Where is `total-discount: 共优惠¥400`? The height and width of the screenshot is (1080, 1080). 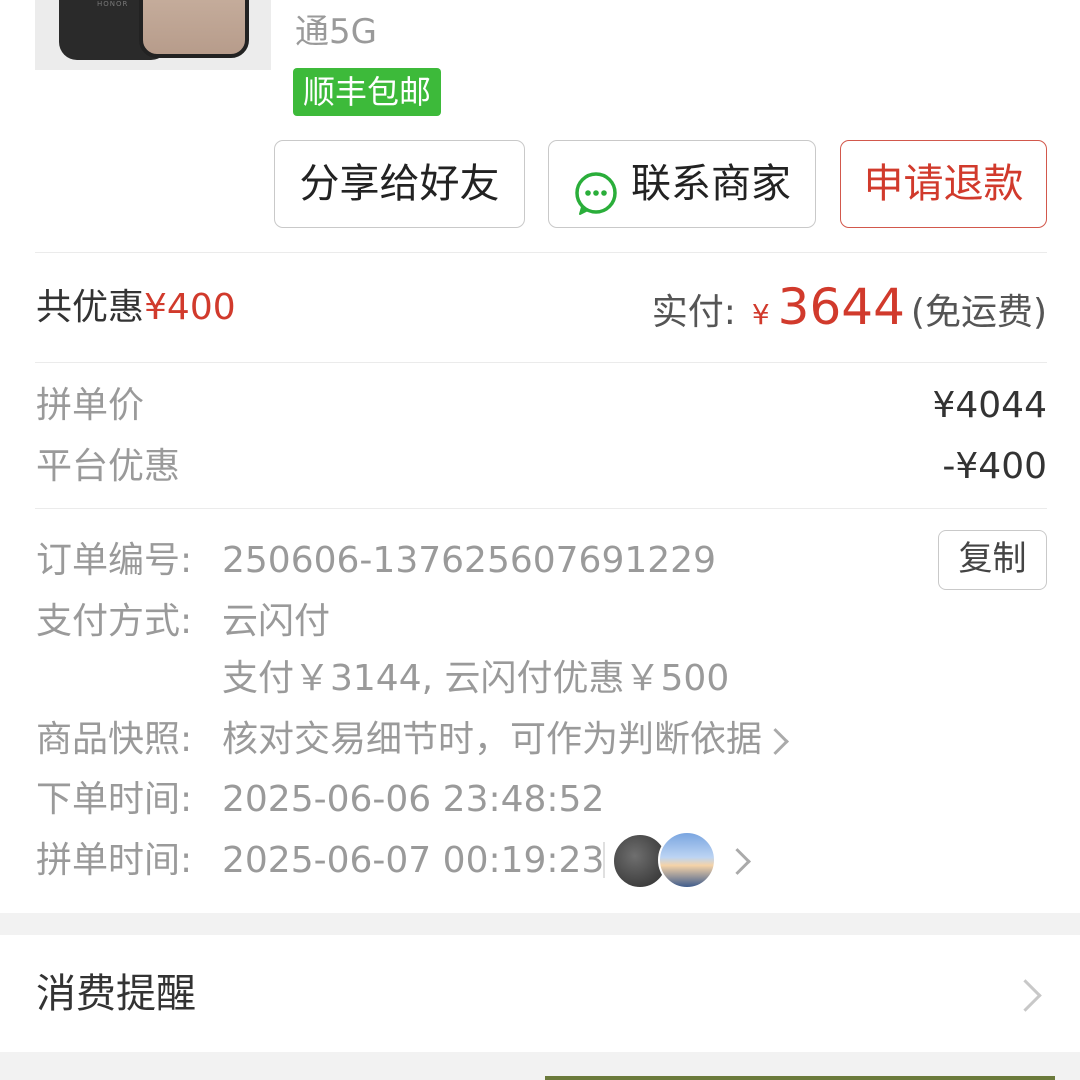
total-discount: 共优惠¥400 is located at coordinates (136, 308).